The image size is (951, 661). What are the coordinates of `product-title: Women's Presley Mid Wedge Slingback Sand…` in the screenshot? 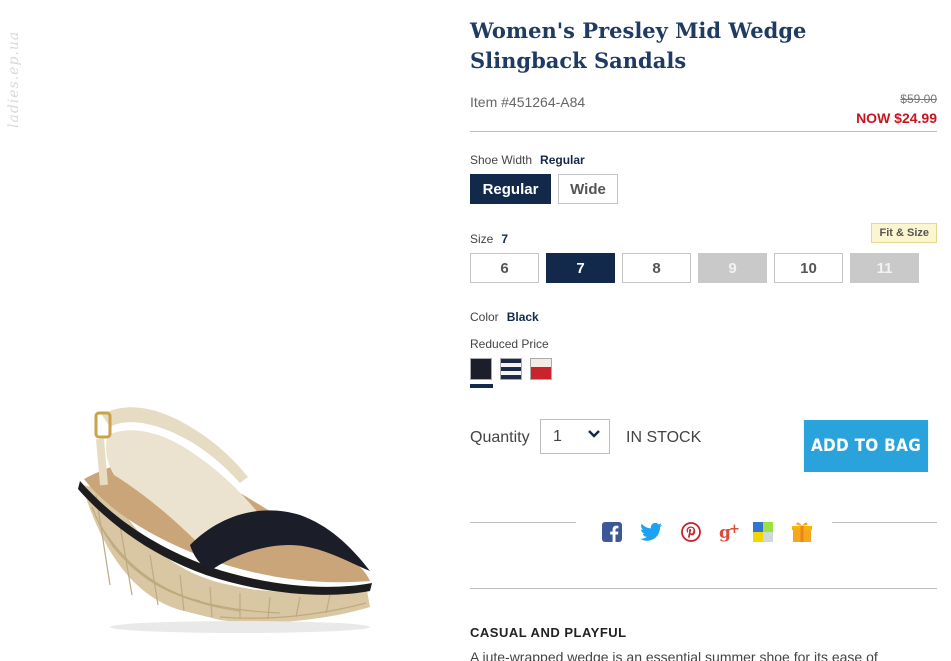 It's located at (638, 45).